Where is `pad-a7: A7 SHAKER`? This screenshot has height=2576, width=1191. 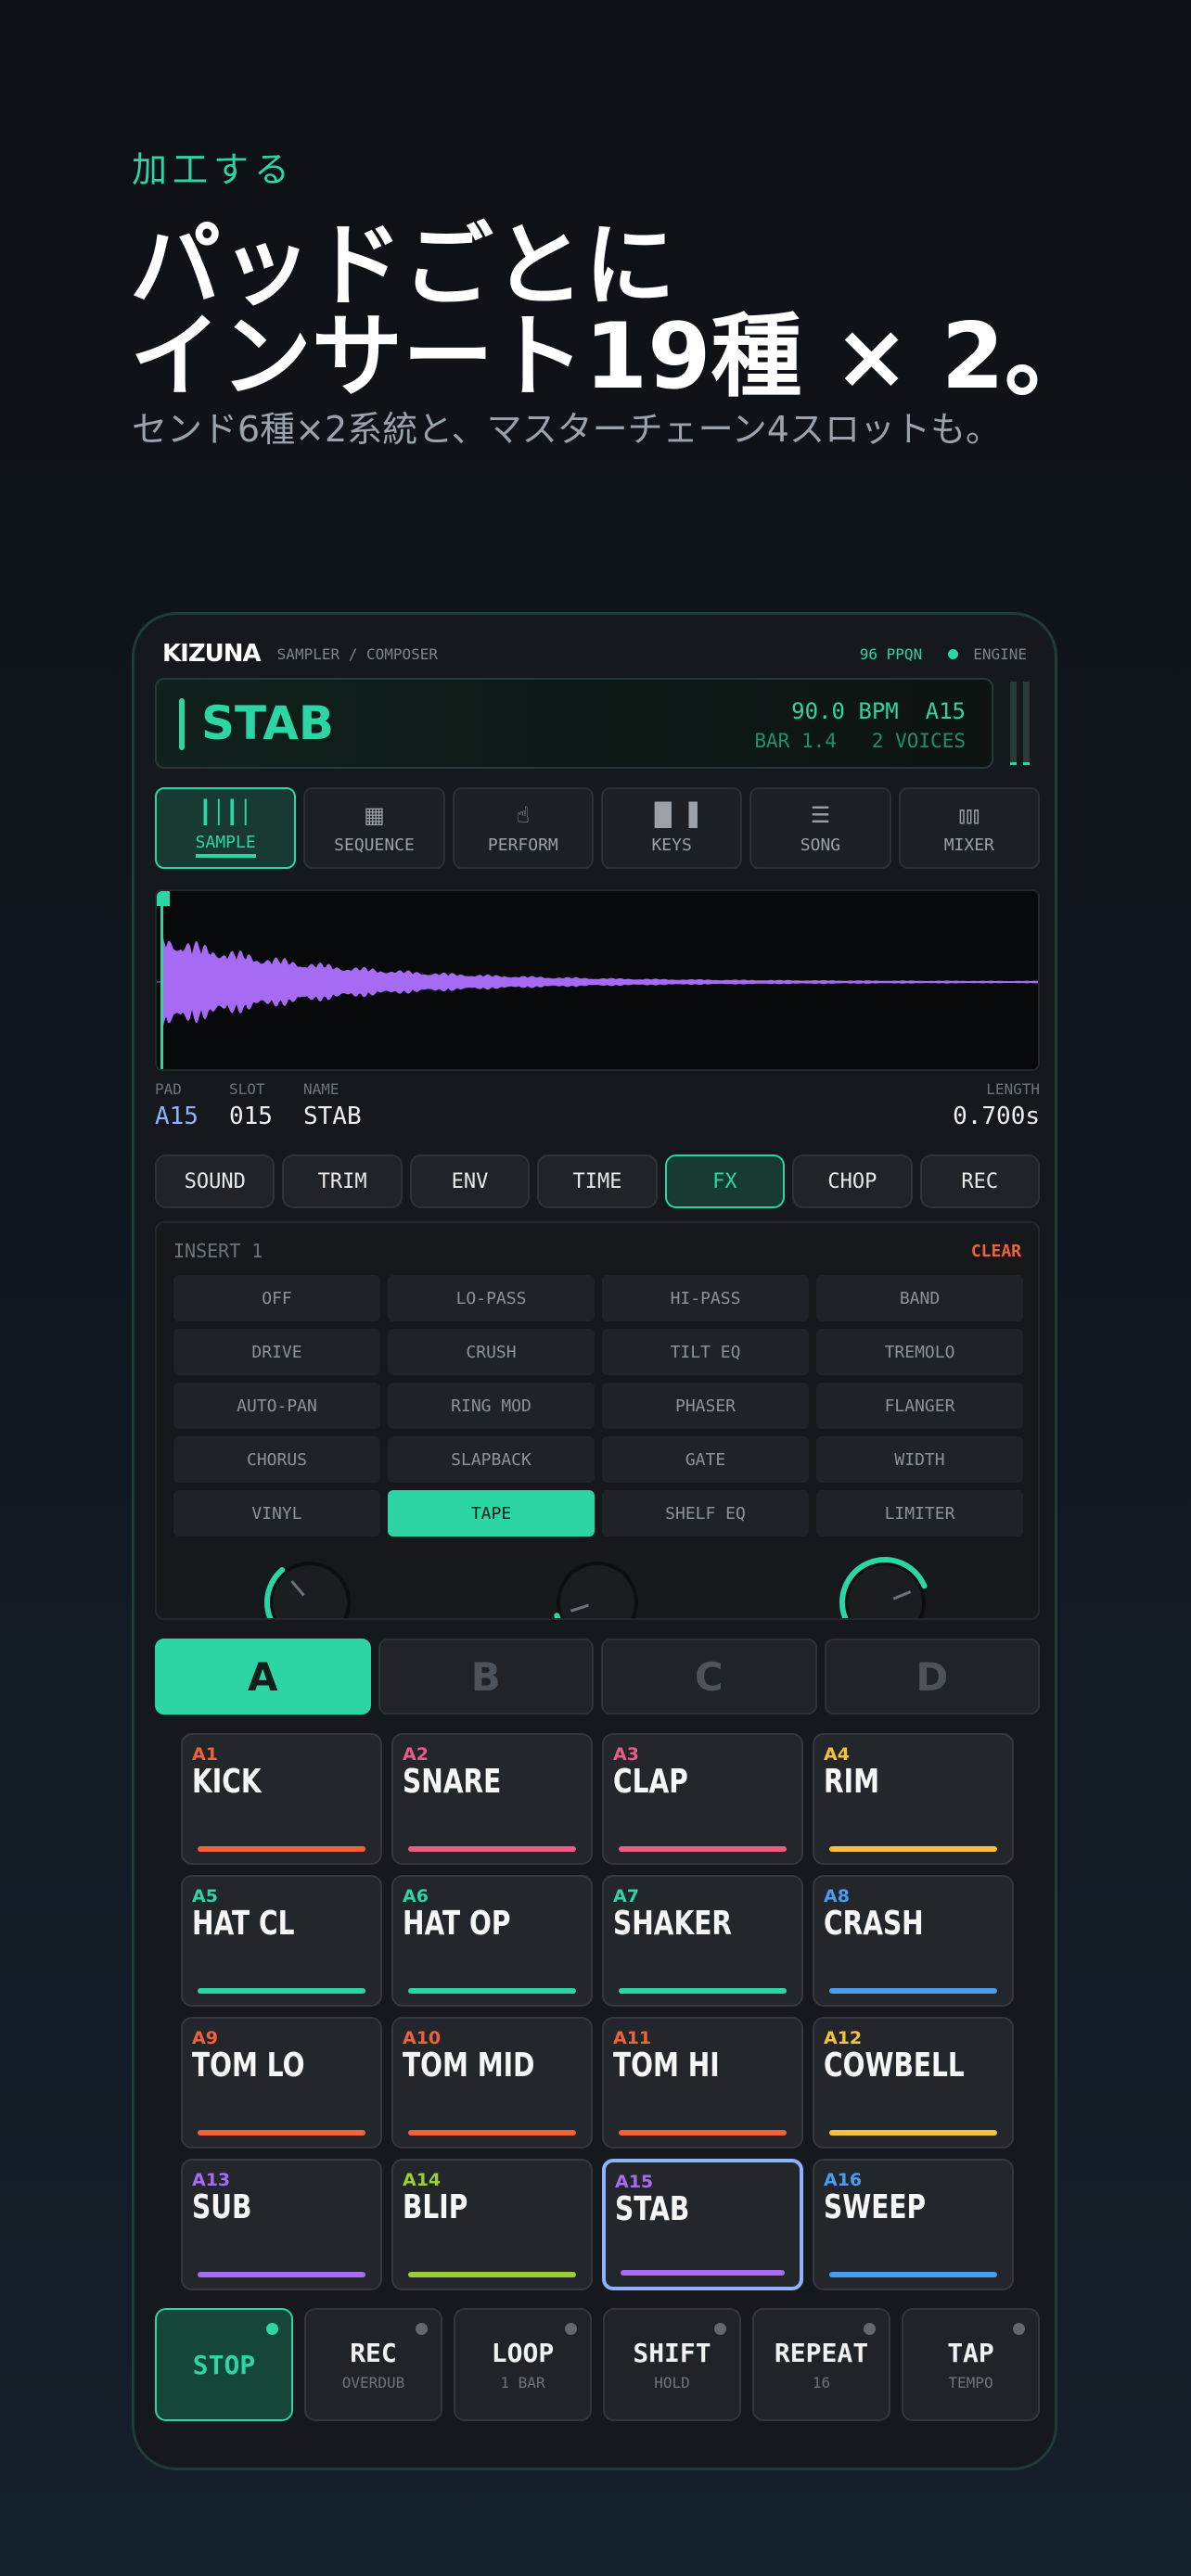 pad-a7: A7 SHAKER is located at coordinates (702, 1941).